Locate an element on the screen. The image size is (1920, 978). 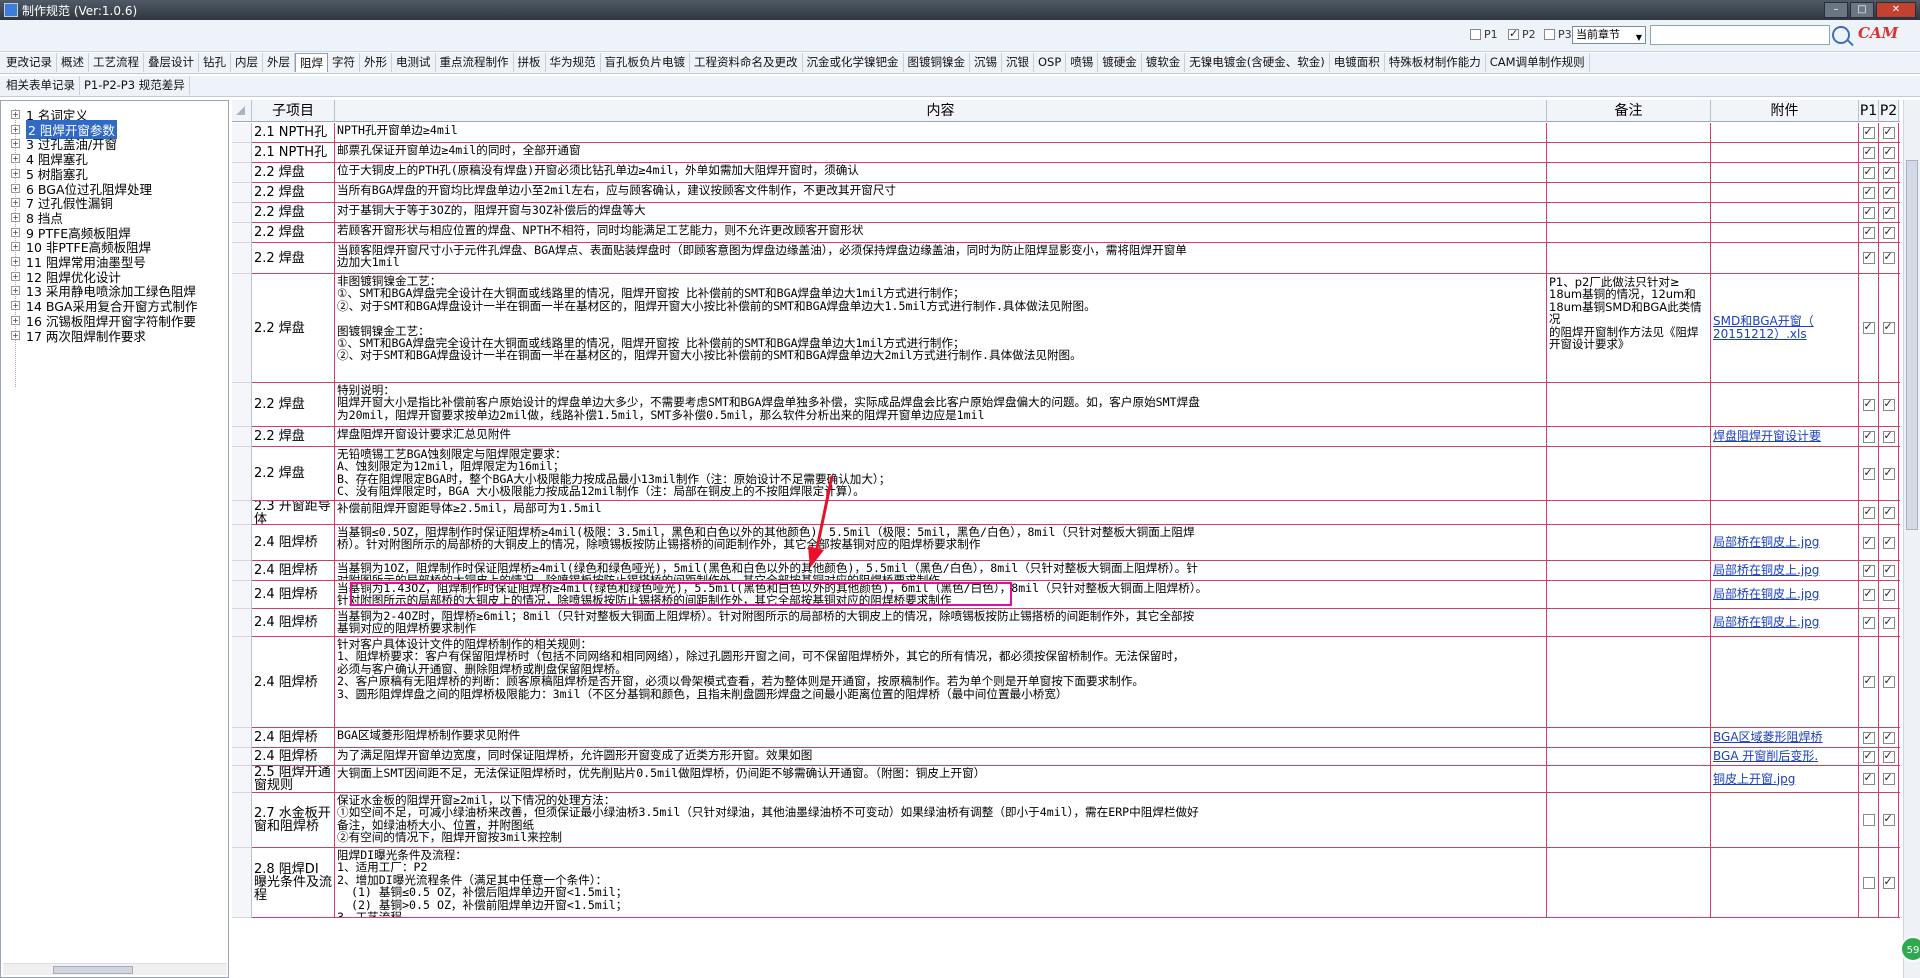
tab-22: 喷锡 is located at coordinates (1082, 62).